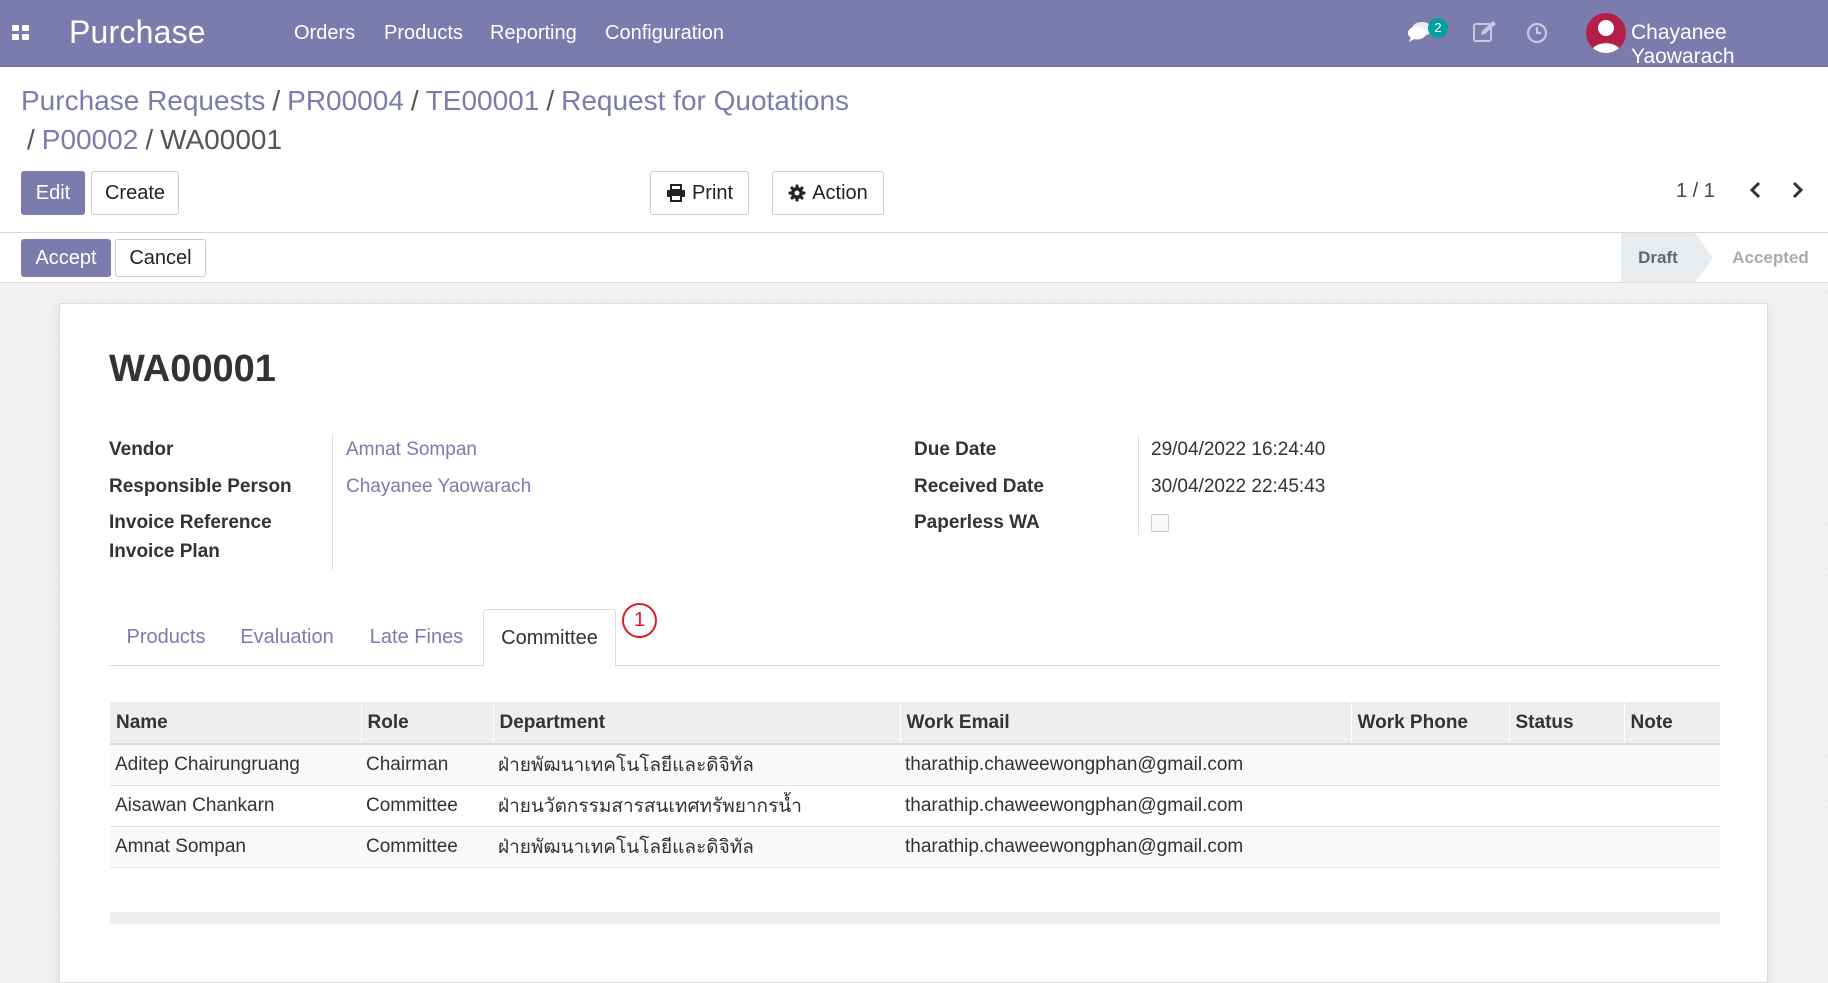 This screenshot has height=983, width=1828. What do you see at coordinates (221, 139) in the screenshot?
I see `breadcrumb-current: WA00001` at bounding box center [221, 139].